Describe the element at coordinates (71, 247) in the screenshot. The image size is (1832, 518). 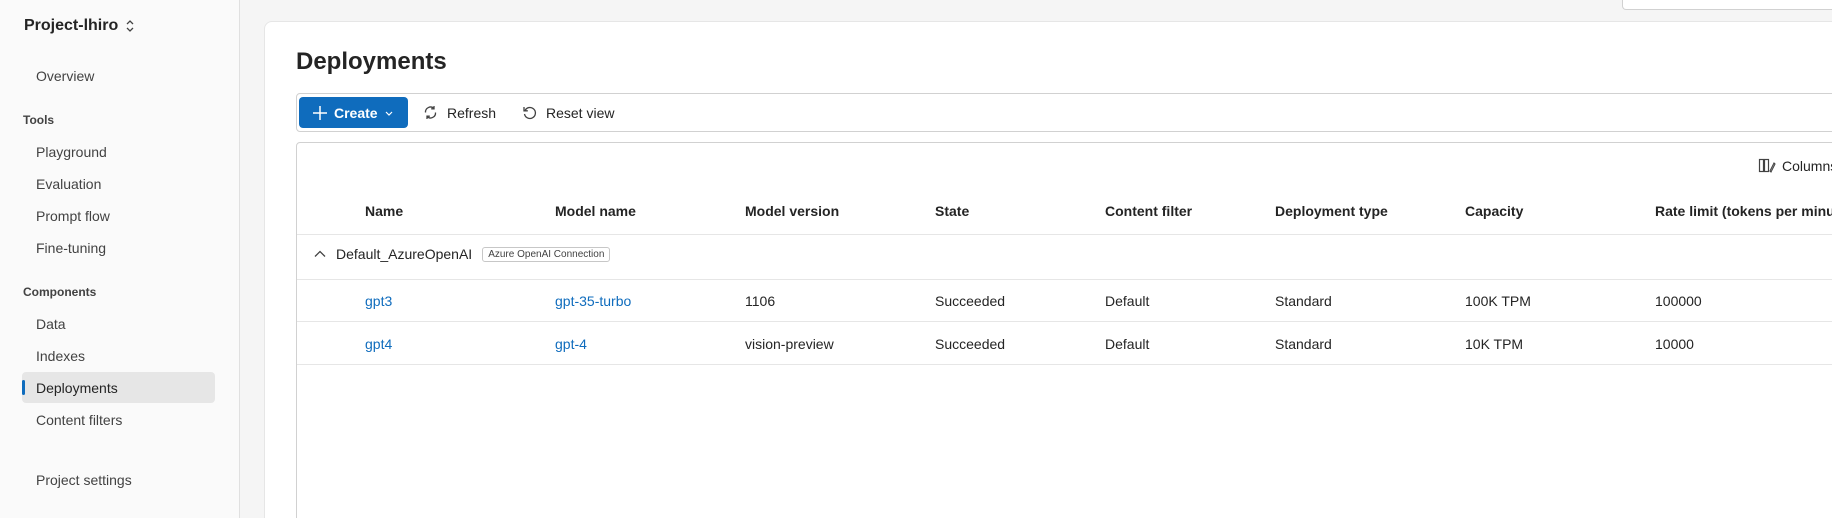
I see `sidebar-item-label: Fine-tuning` at that location.